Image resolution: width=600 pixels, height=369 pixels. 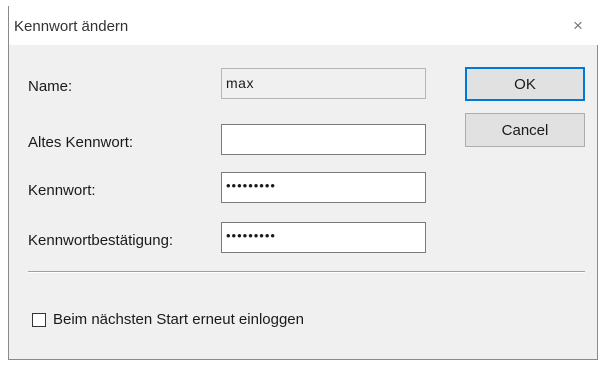 I want to click on relogin-option: Beim nächsten Start erneut einloggen, so click(x=168, y=319).